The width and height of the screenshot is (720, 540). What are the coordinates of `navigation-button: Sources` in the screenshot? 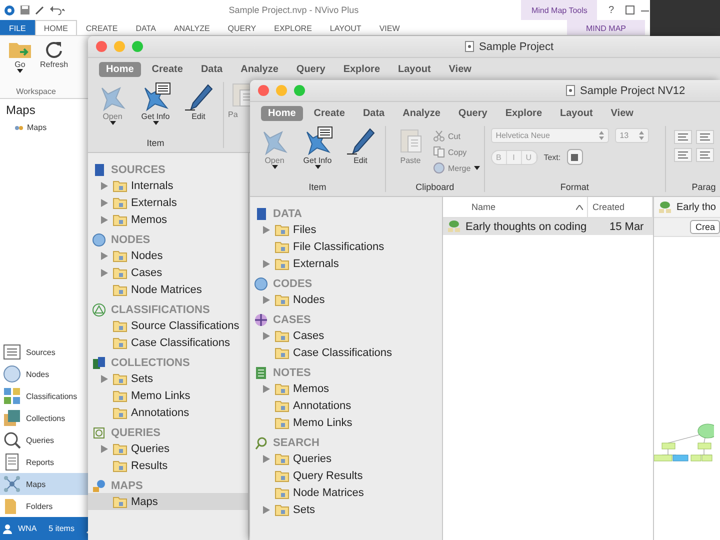 It's located at (44, 352).